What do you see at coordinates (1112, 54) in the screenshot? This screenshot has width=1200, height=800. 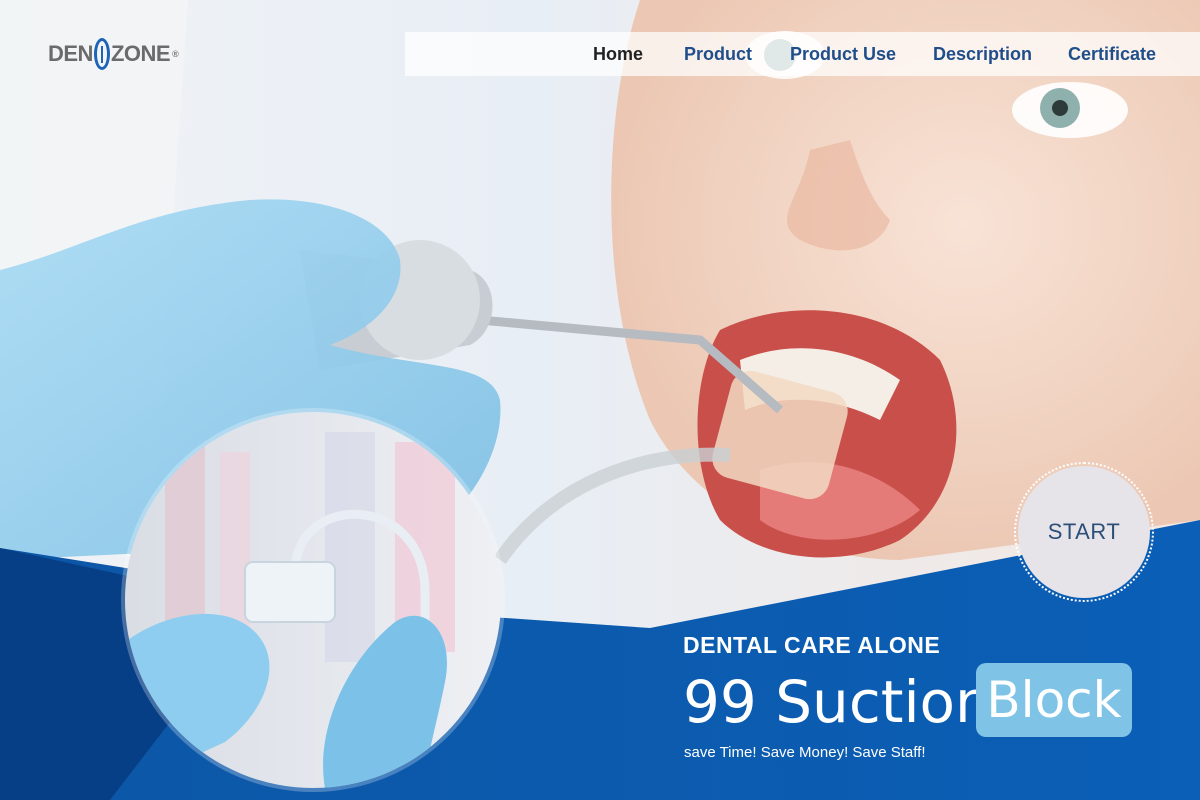 I see `nav-item-certificate: Certificate` at bounding box center [1112, 54].